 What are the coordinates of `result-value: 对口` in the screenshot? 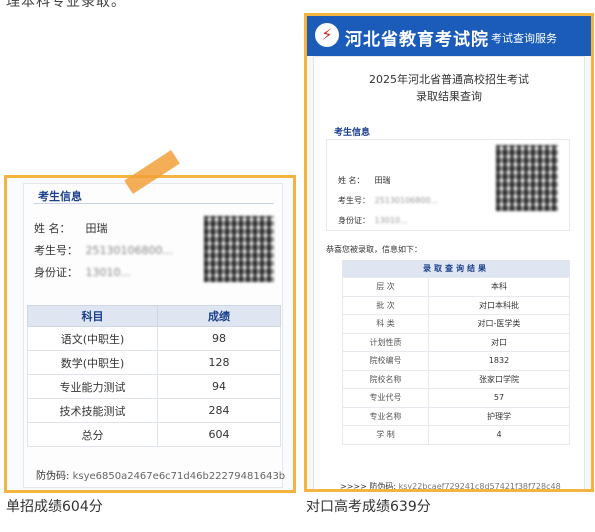 It's located at (499, 342).